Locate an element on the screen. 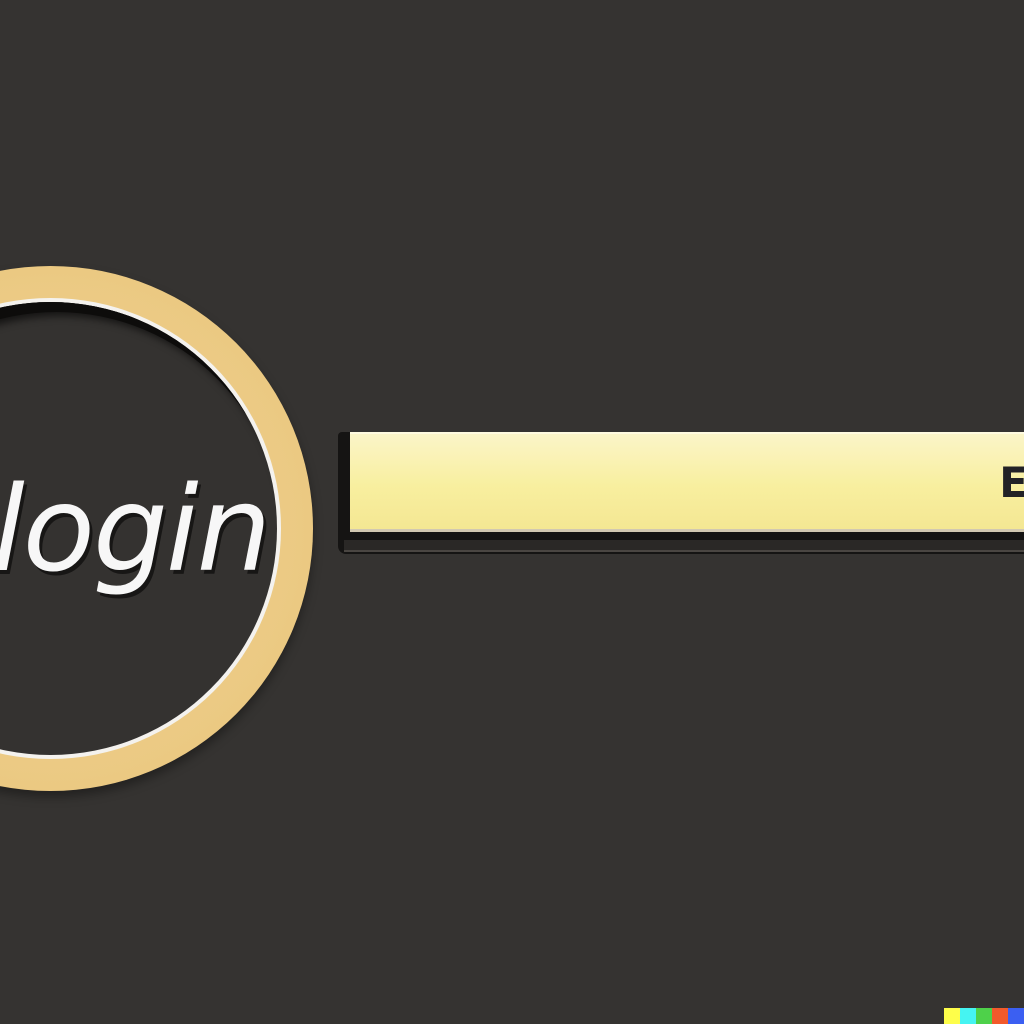  login-button-face: login is located at coordinates (138, 528).